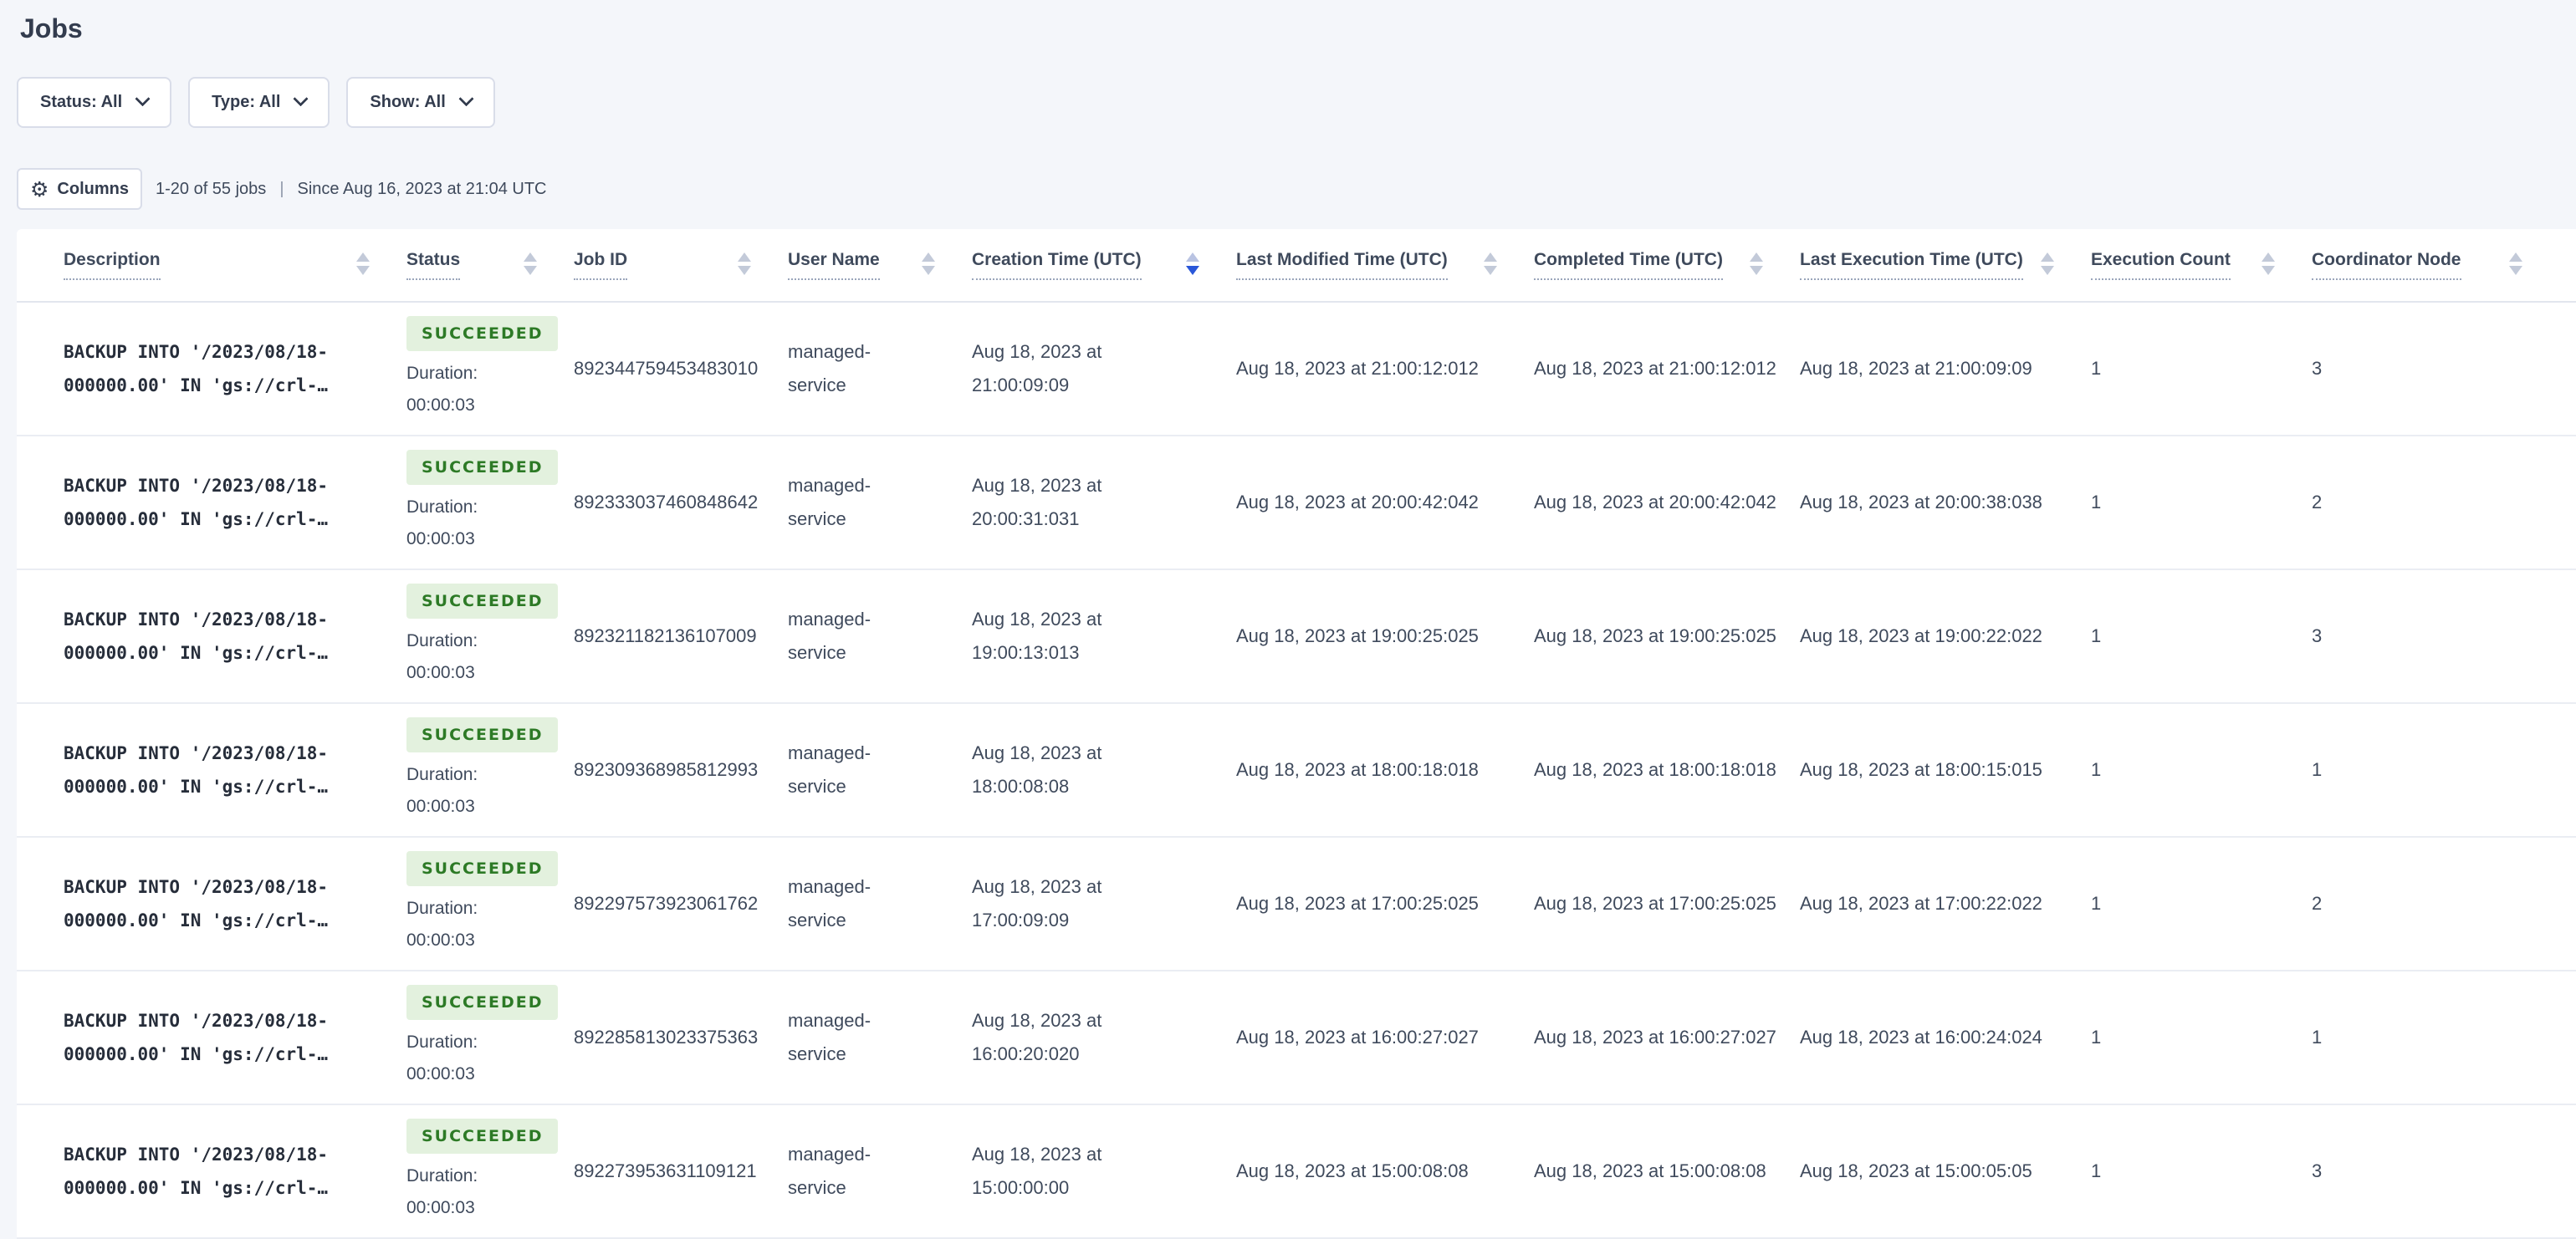 The image size is (2576, 1239). What do you see at coordinates (1352, 1170) in the screenshot?
I see `last-modified-time: Aug 18, 2023 at 15:00:08:08` at bounding box center [1352, 1170].